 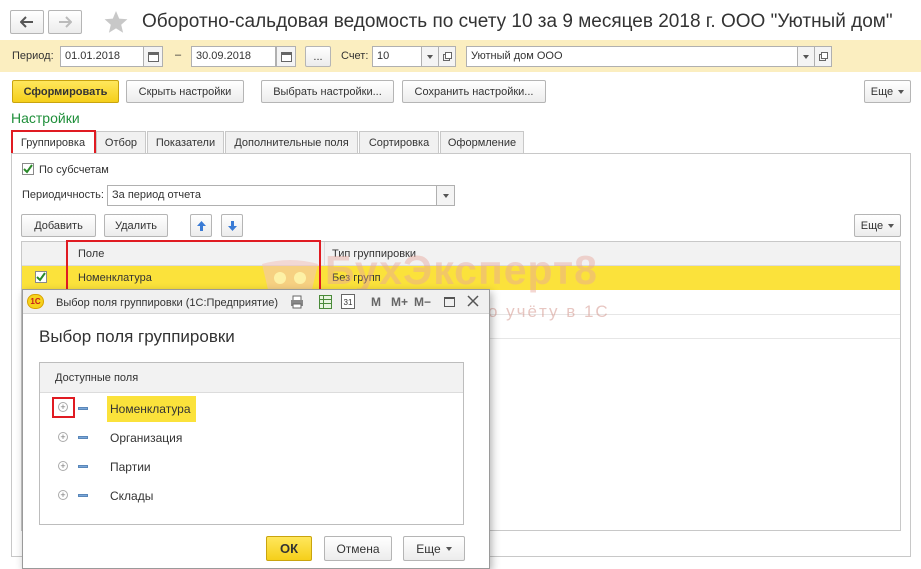 What do you see at coordinates (121, 142) in the screenshot?
I see `tab-filter: Отбор` at bounding box center [121, 142].